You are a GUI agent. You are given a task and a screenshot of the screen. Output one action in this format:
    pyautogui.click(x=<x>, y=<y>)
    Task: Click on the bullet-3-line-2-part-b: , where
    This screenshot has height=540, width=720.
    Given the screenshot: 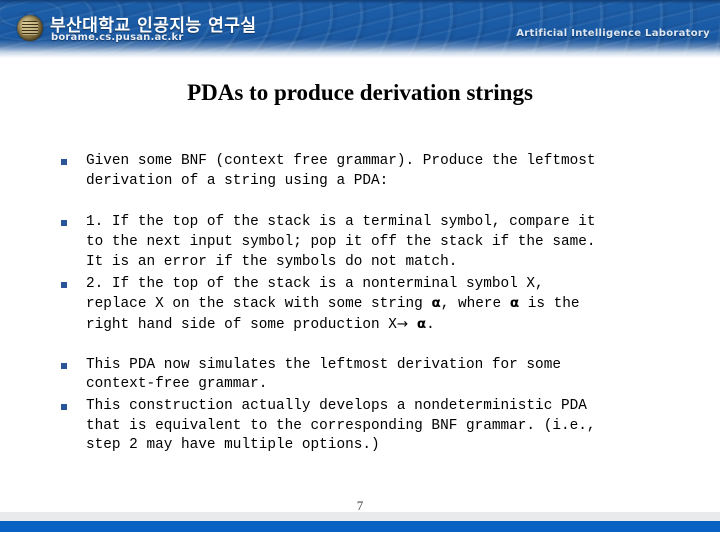 What is the action you would take?
    pyautogui.click(x=475, y=304)
    